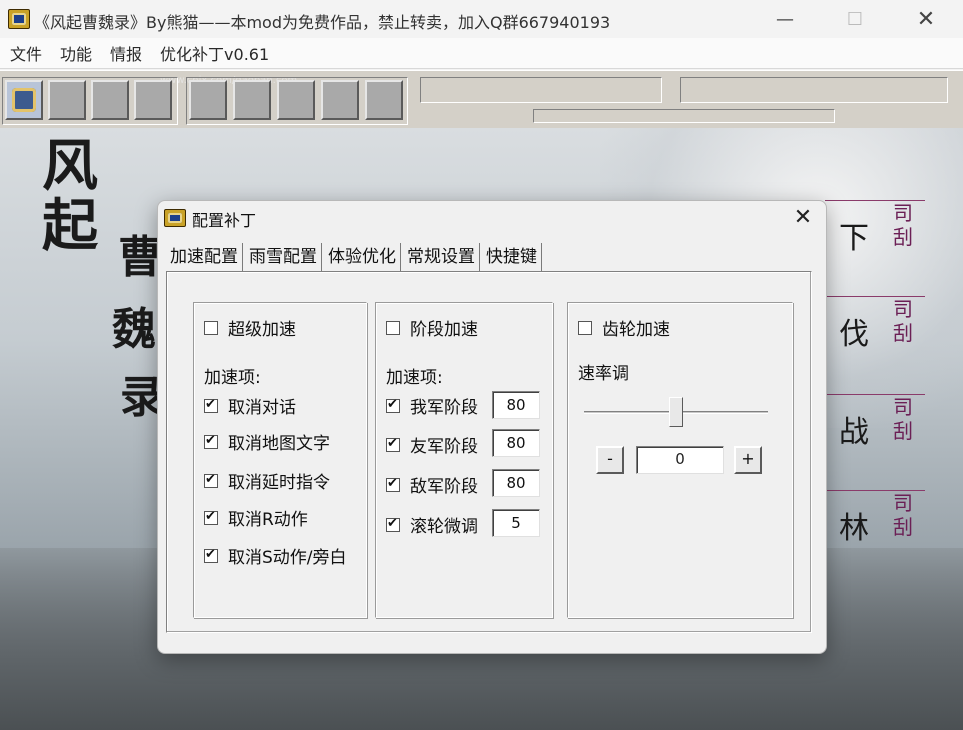 The height and width of the screenshot is (730, 963). What do you see at coordinates (803, 218) in the screenshot?
I see `dialog-close-button: ✕` at bounding box center [803, 218].